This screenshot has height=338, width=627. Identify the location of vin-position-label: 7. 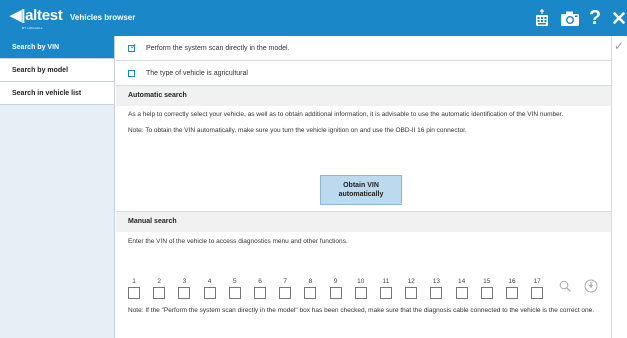
(285, 281).